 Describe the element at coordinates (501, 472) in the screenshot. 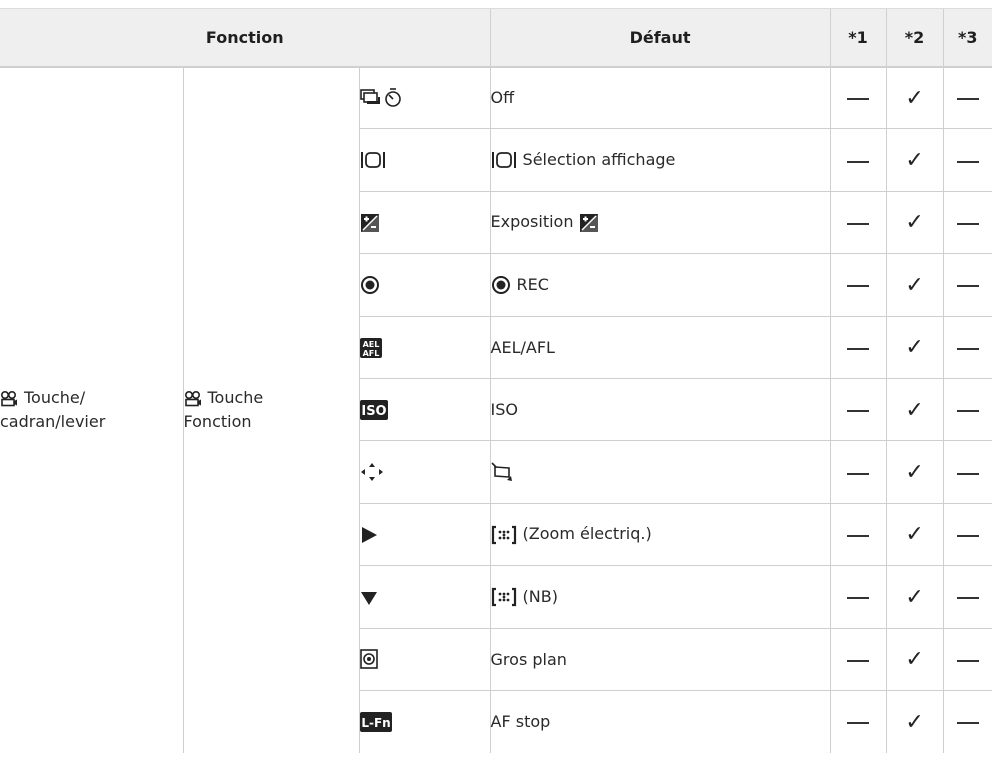

I see `keystone-compensation-icon` at that location.